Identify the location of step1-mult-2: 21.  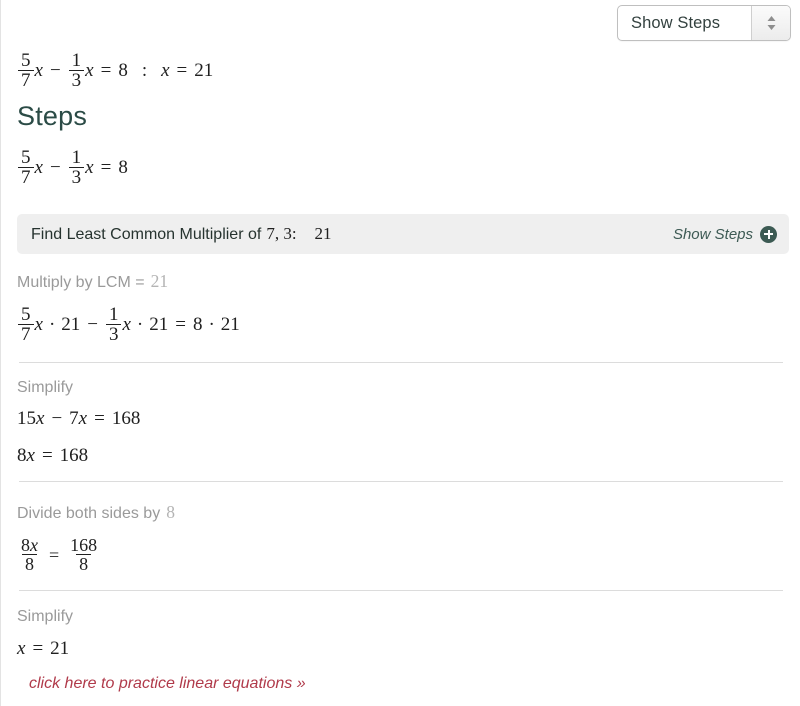
(159, 325).